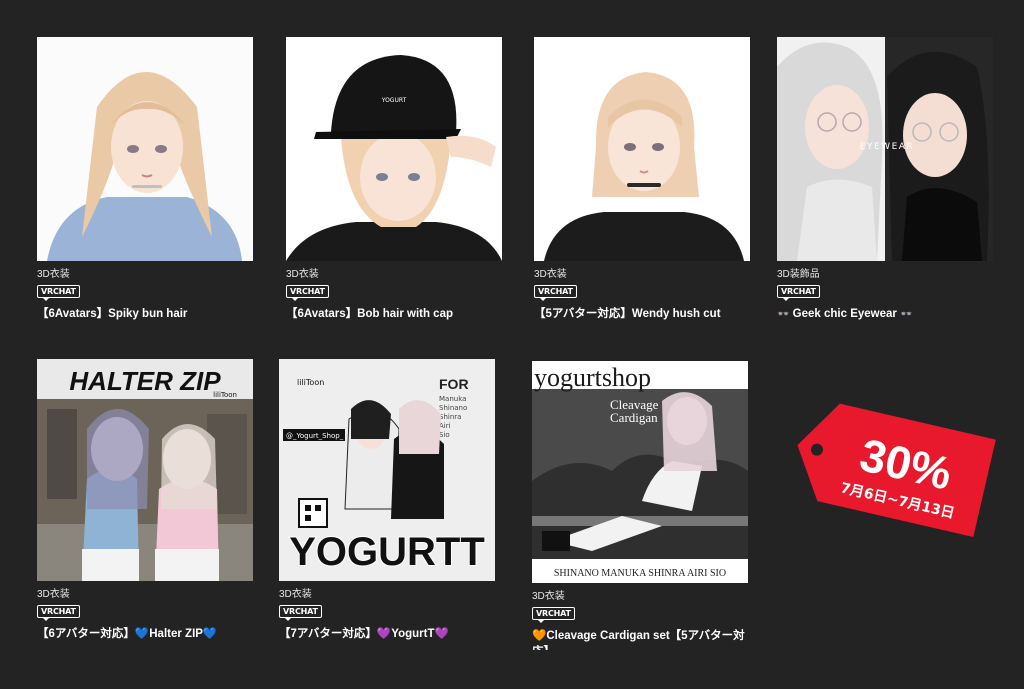 The width and height of the screenshot is (1024, 689). What do you see at coordinates (450, 417) in the screenshot?
I see `avatar-name: Shinra` at bounding box center [450, 417].